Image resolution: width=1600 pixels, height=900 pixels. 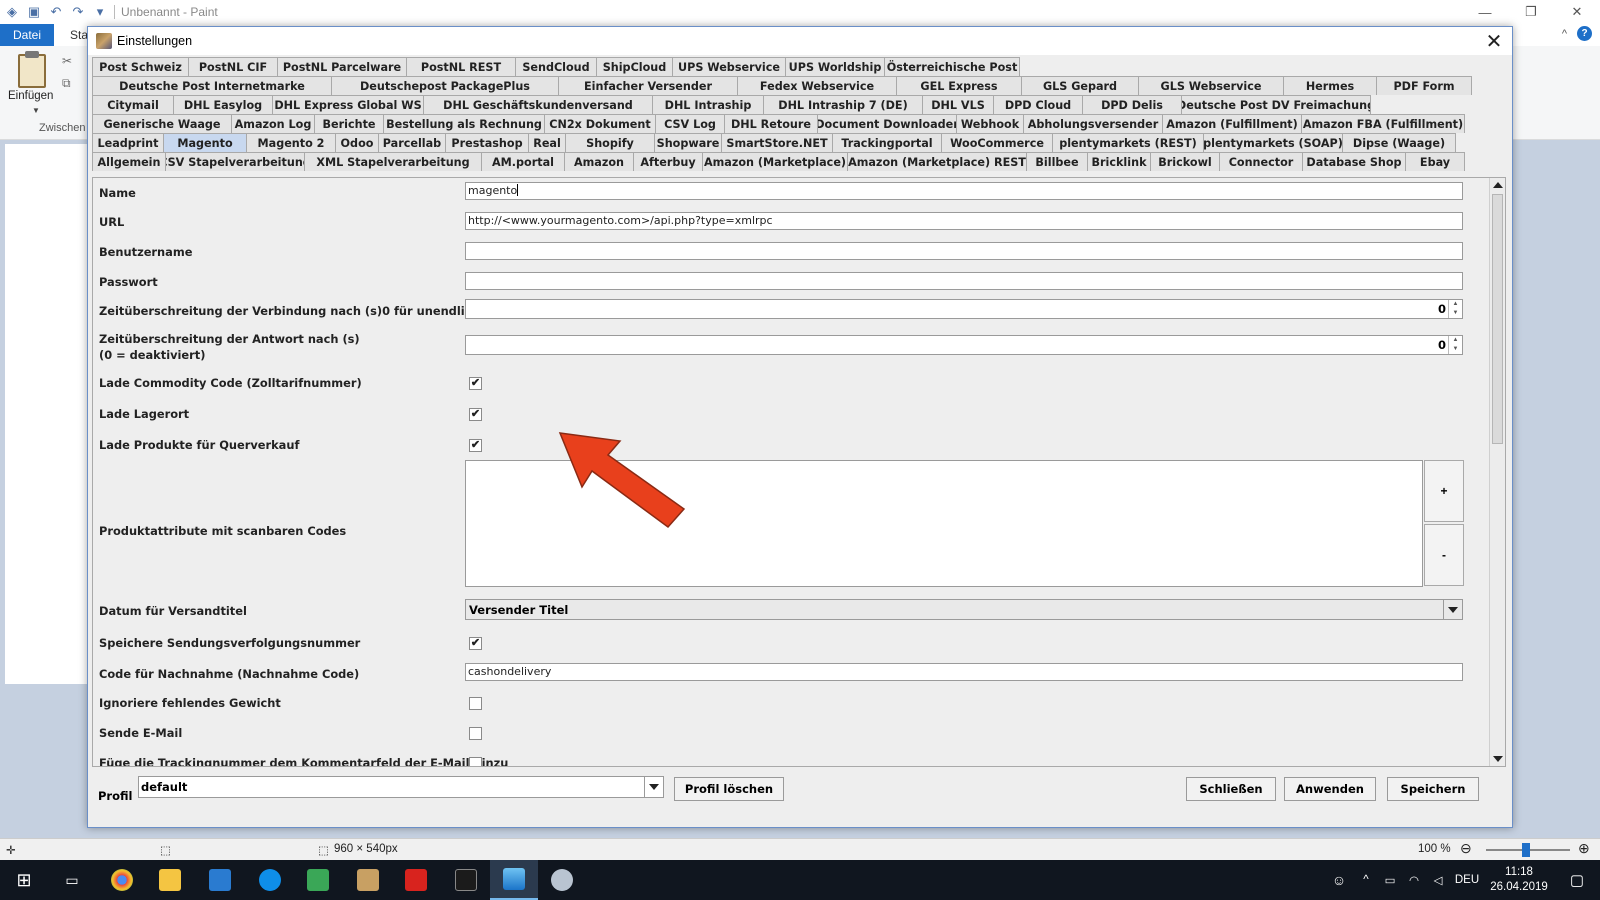 I want to click on tab-database-shop: Database Shop, so click(x=1354, y=161).